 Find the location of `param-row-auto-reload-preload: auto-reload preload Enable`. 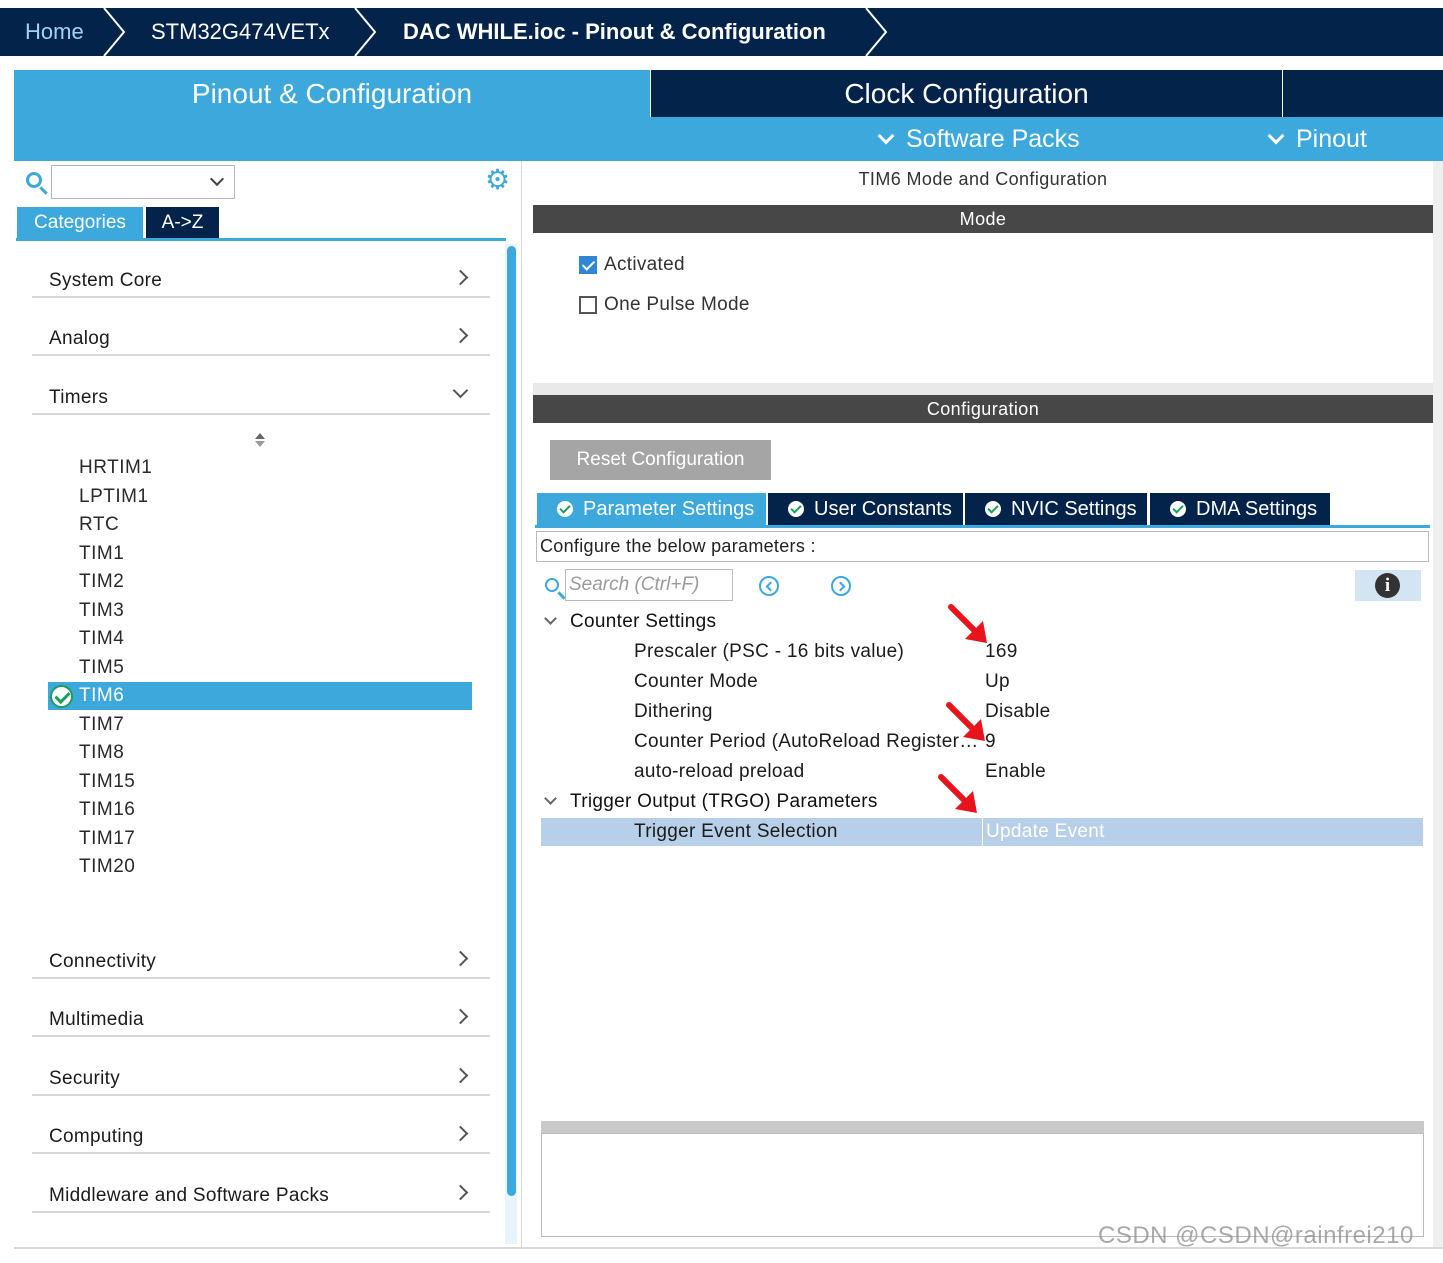

param-row-auto-reload-preload: auto-reload preload Enable is located at coordinates (982, 772).